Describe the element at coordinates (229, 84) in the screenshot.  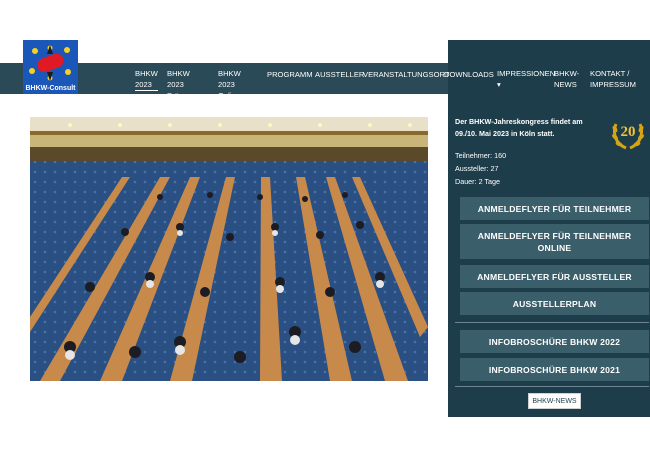
I see `nav-item-bhkw-2023-online: BHKW 2023 Online` at that location.